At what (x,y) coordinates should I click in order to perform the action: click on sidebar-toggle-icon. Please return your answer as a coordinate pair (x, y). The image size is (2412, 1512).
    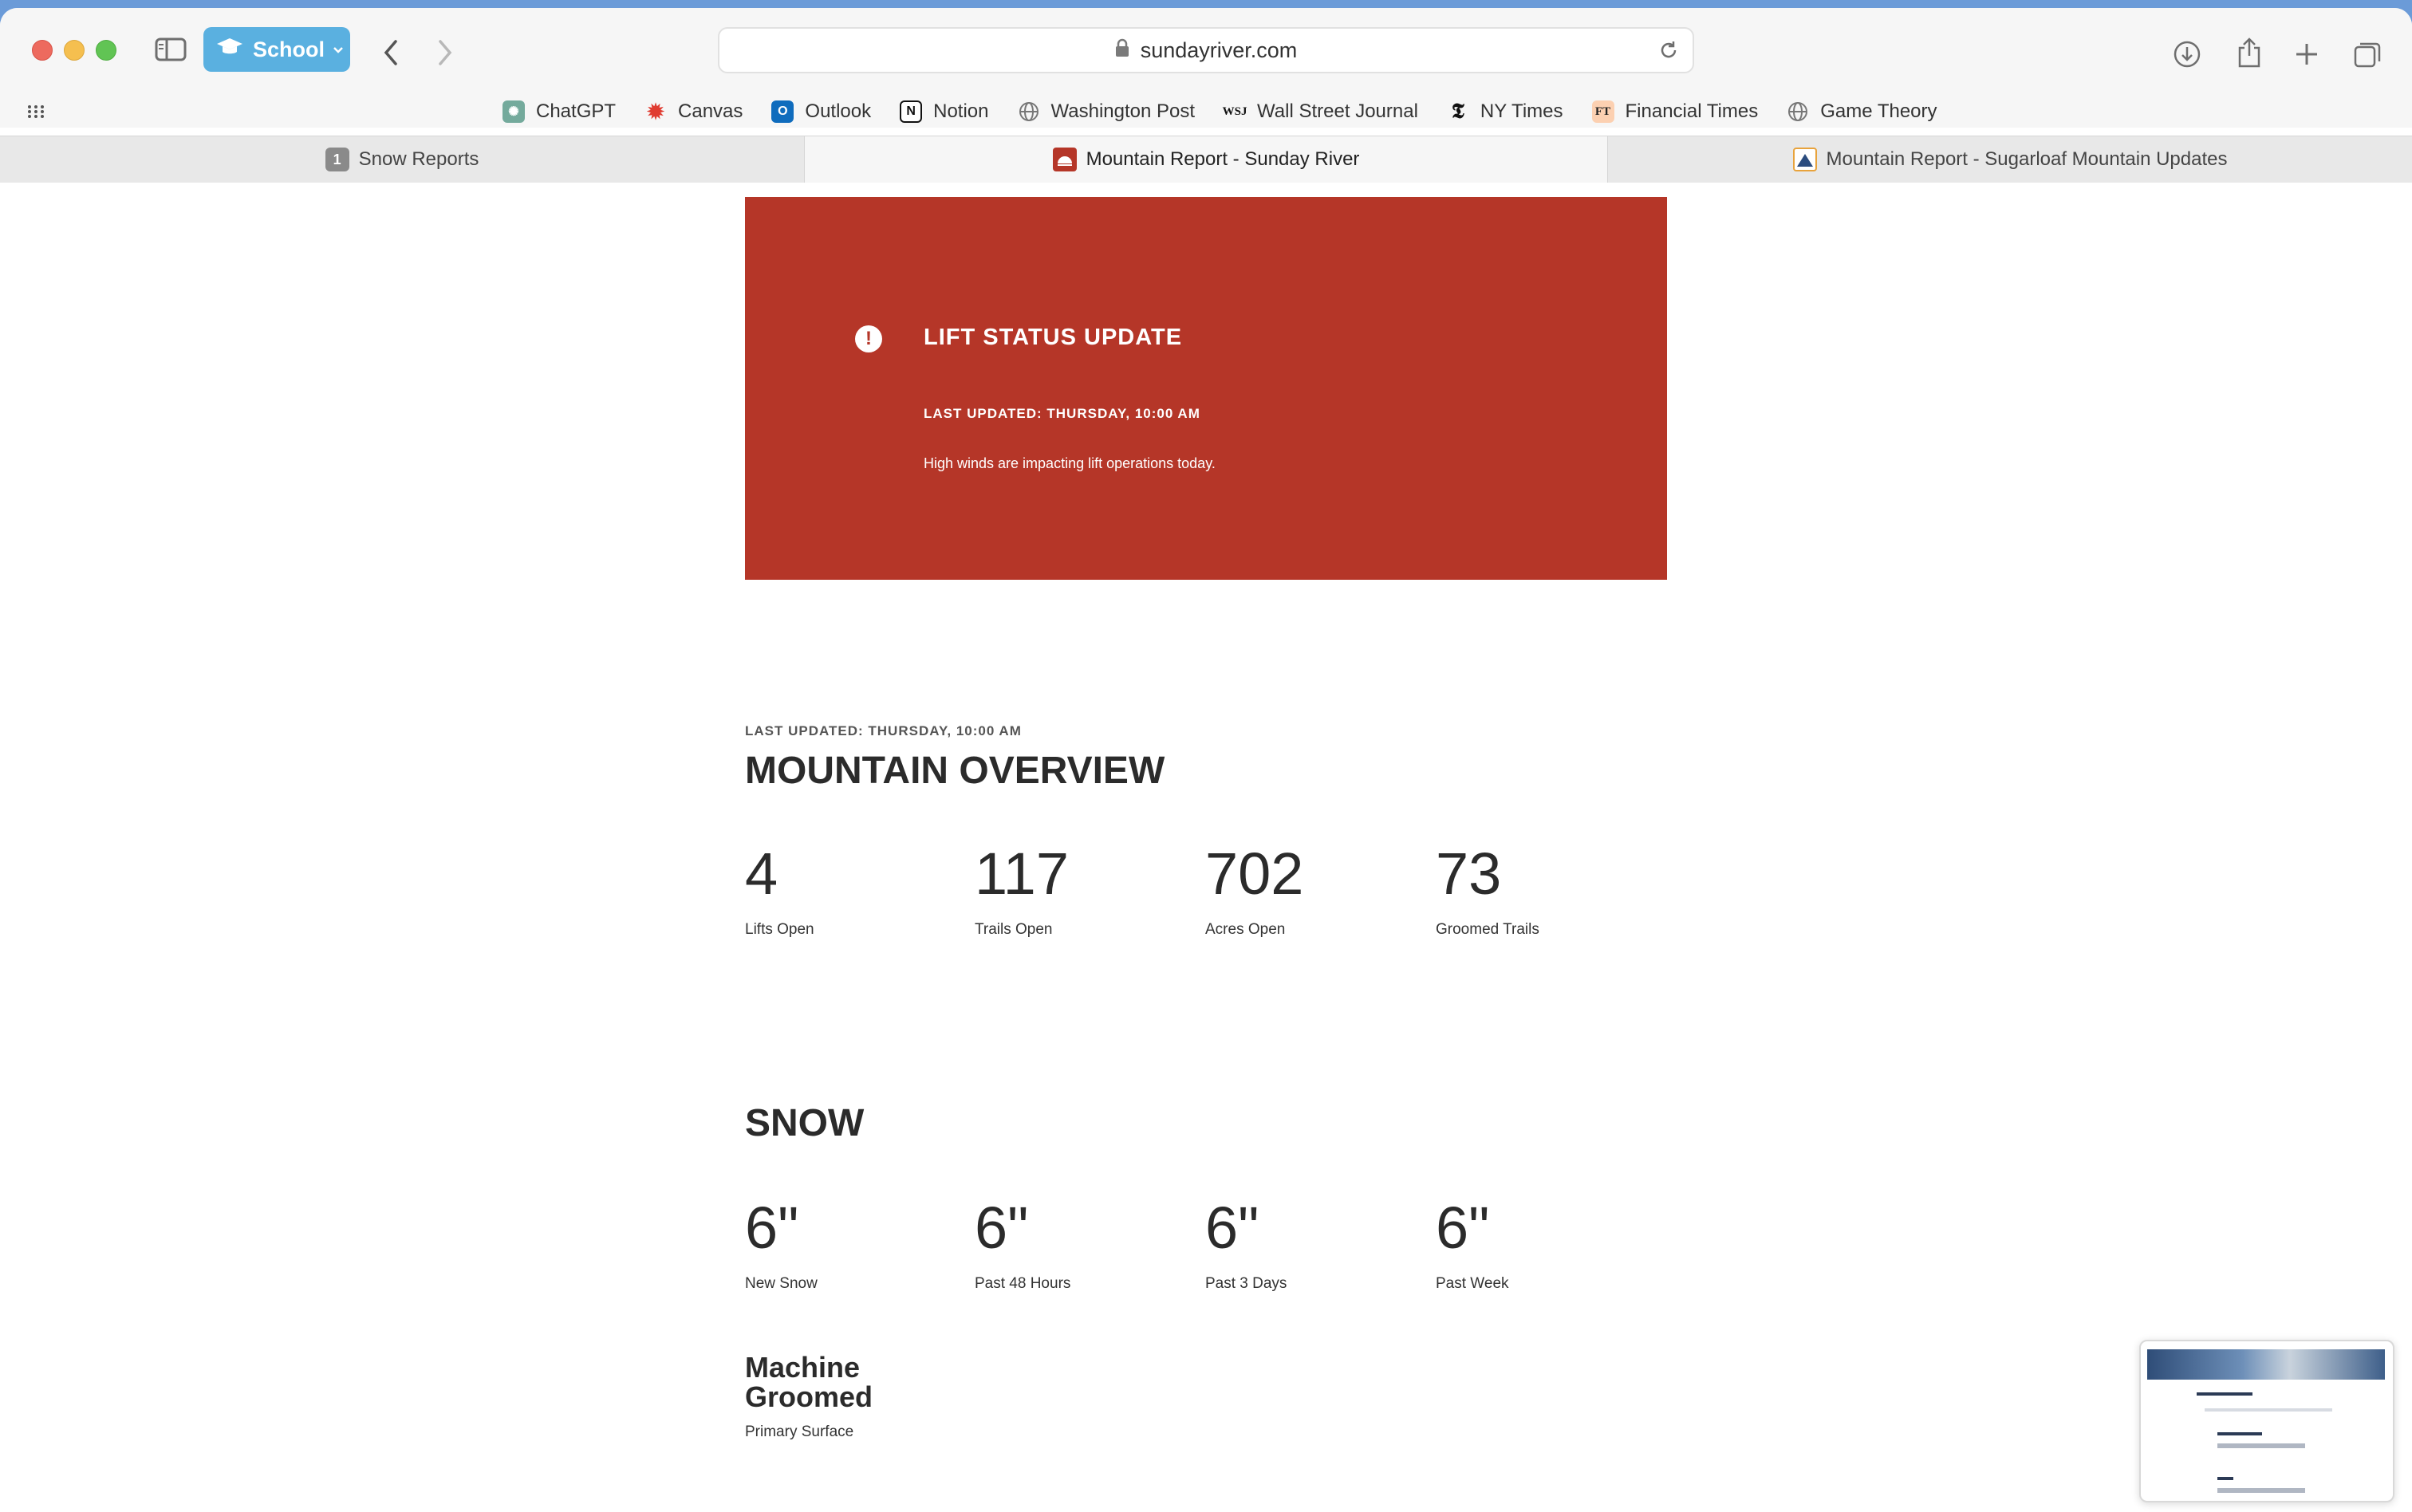
    Looking at the image, I should click on (171, 49).